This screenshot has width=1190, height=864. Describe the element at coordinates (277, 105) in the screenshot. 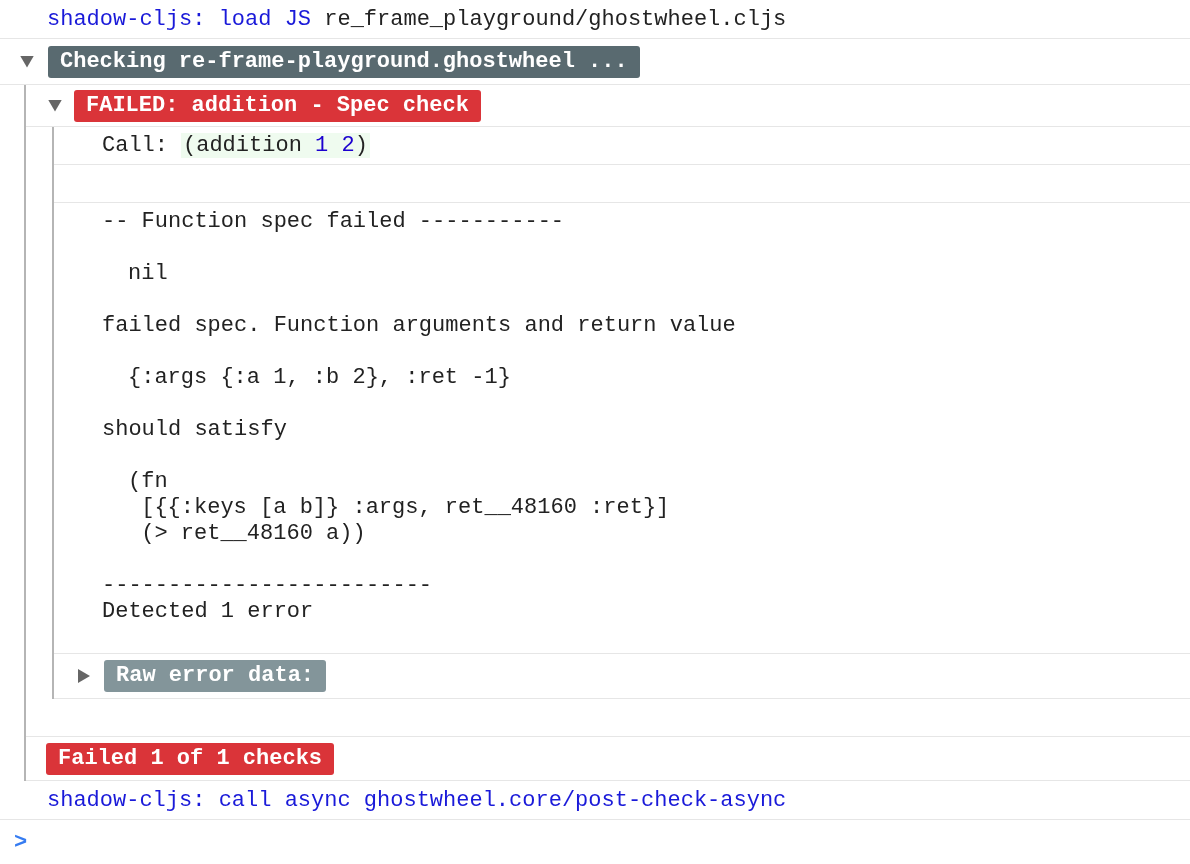

I see `failure-label: FAILED: addition - Spec check` at that location.